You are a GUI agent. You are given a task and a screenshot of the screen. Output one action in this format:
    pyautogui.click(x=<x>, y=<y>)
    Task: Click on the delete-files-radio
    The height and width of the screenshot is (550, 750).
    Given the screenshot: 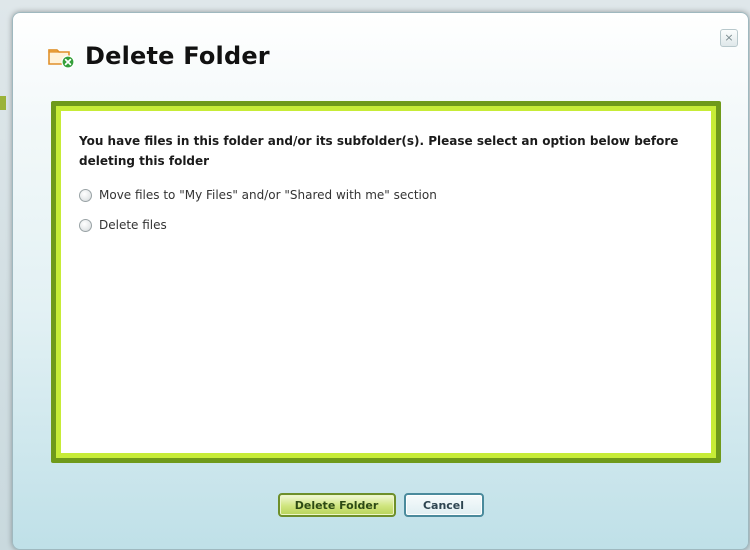 What is the action you would take?
    pyautogui.click(x=85, y=225)
    